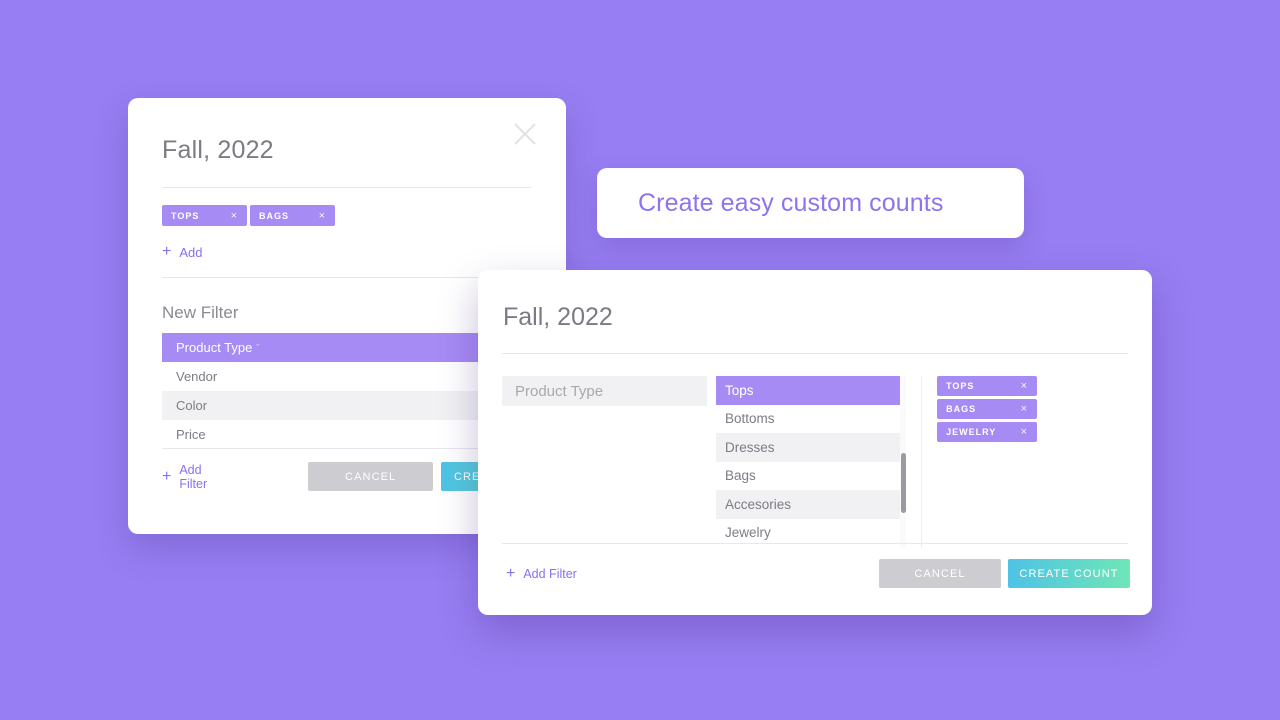 The height and width of the screenshot is (720, 1280). What do you see at coordinates (347, 434) in the screenshot?
I see `filter-option-price: Price` at bounding box center [347, 434].